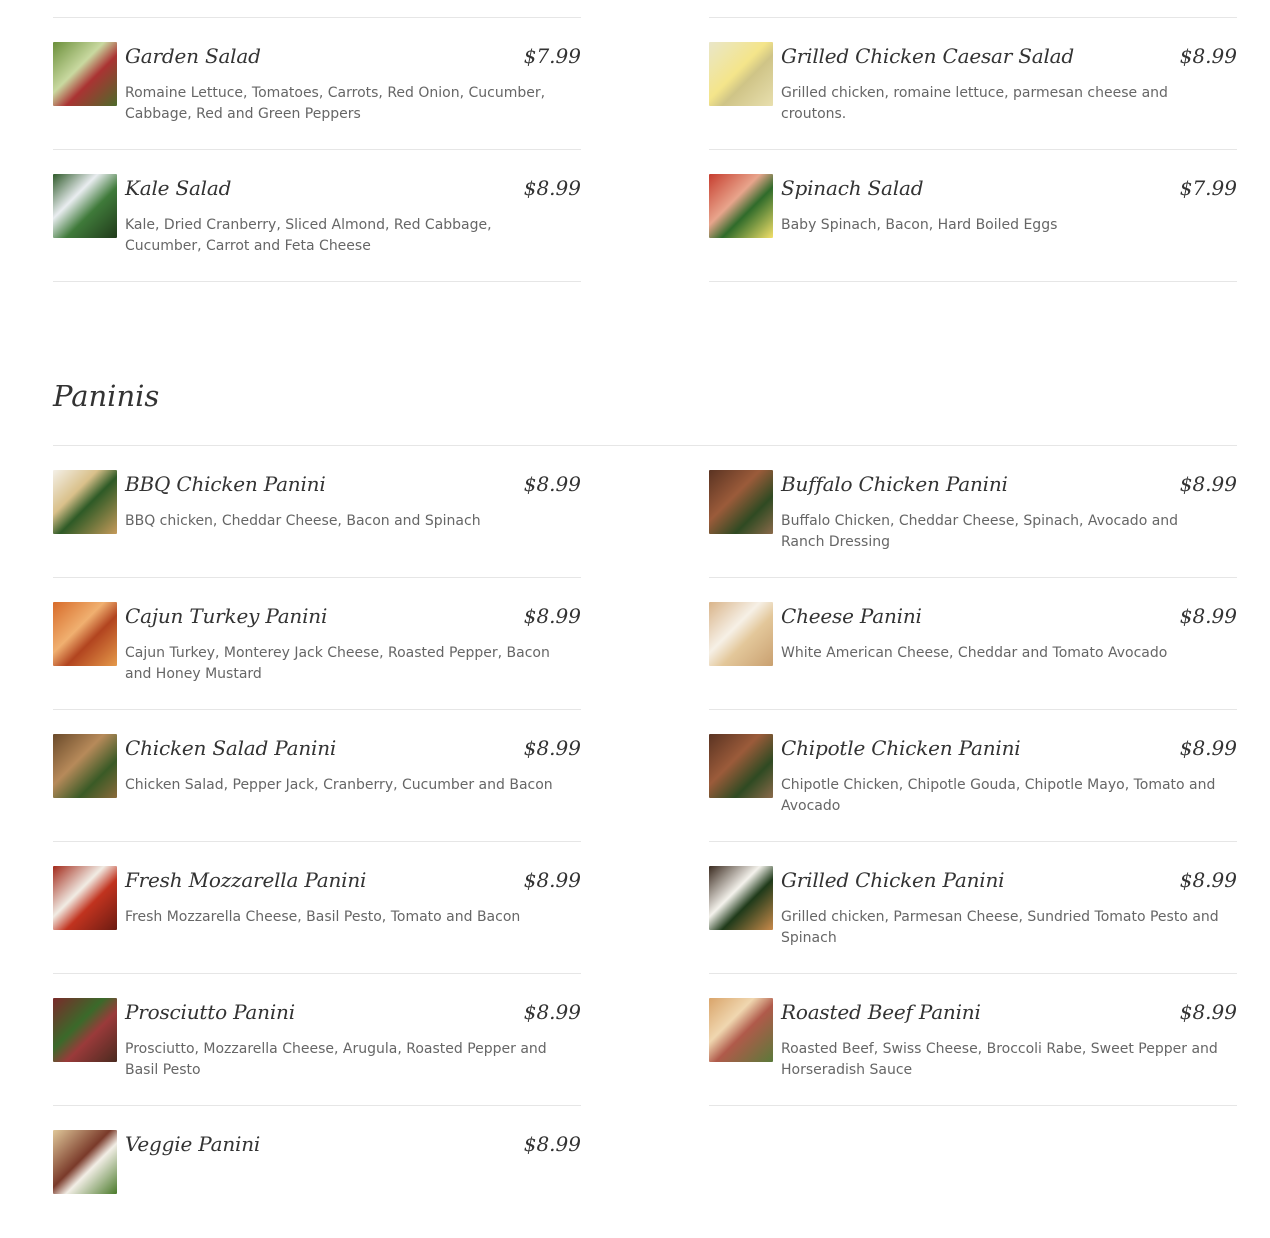  Describe the element at coordinates (928, 56) in the screenshot. I see `item-name: Grilled Chicken Caesar Salad` at that location.